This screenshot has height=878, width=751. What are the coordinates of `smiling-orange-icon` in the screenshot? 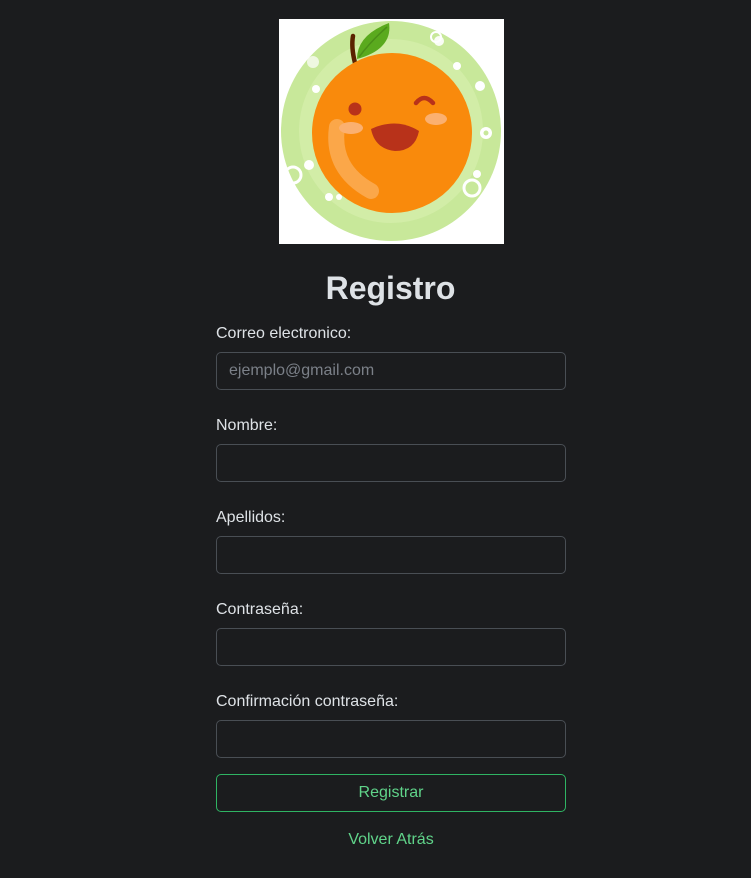 It's located at (391, 131).